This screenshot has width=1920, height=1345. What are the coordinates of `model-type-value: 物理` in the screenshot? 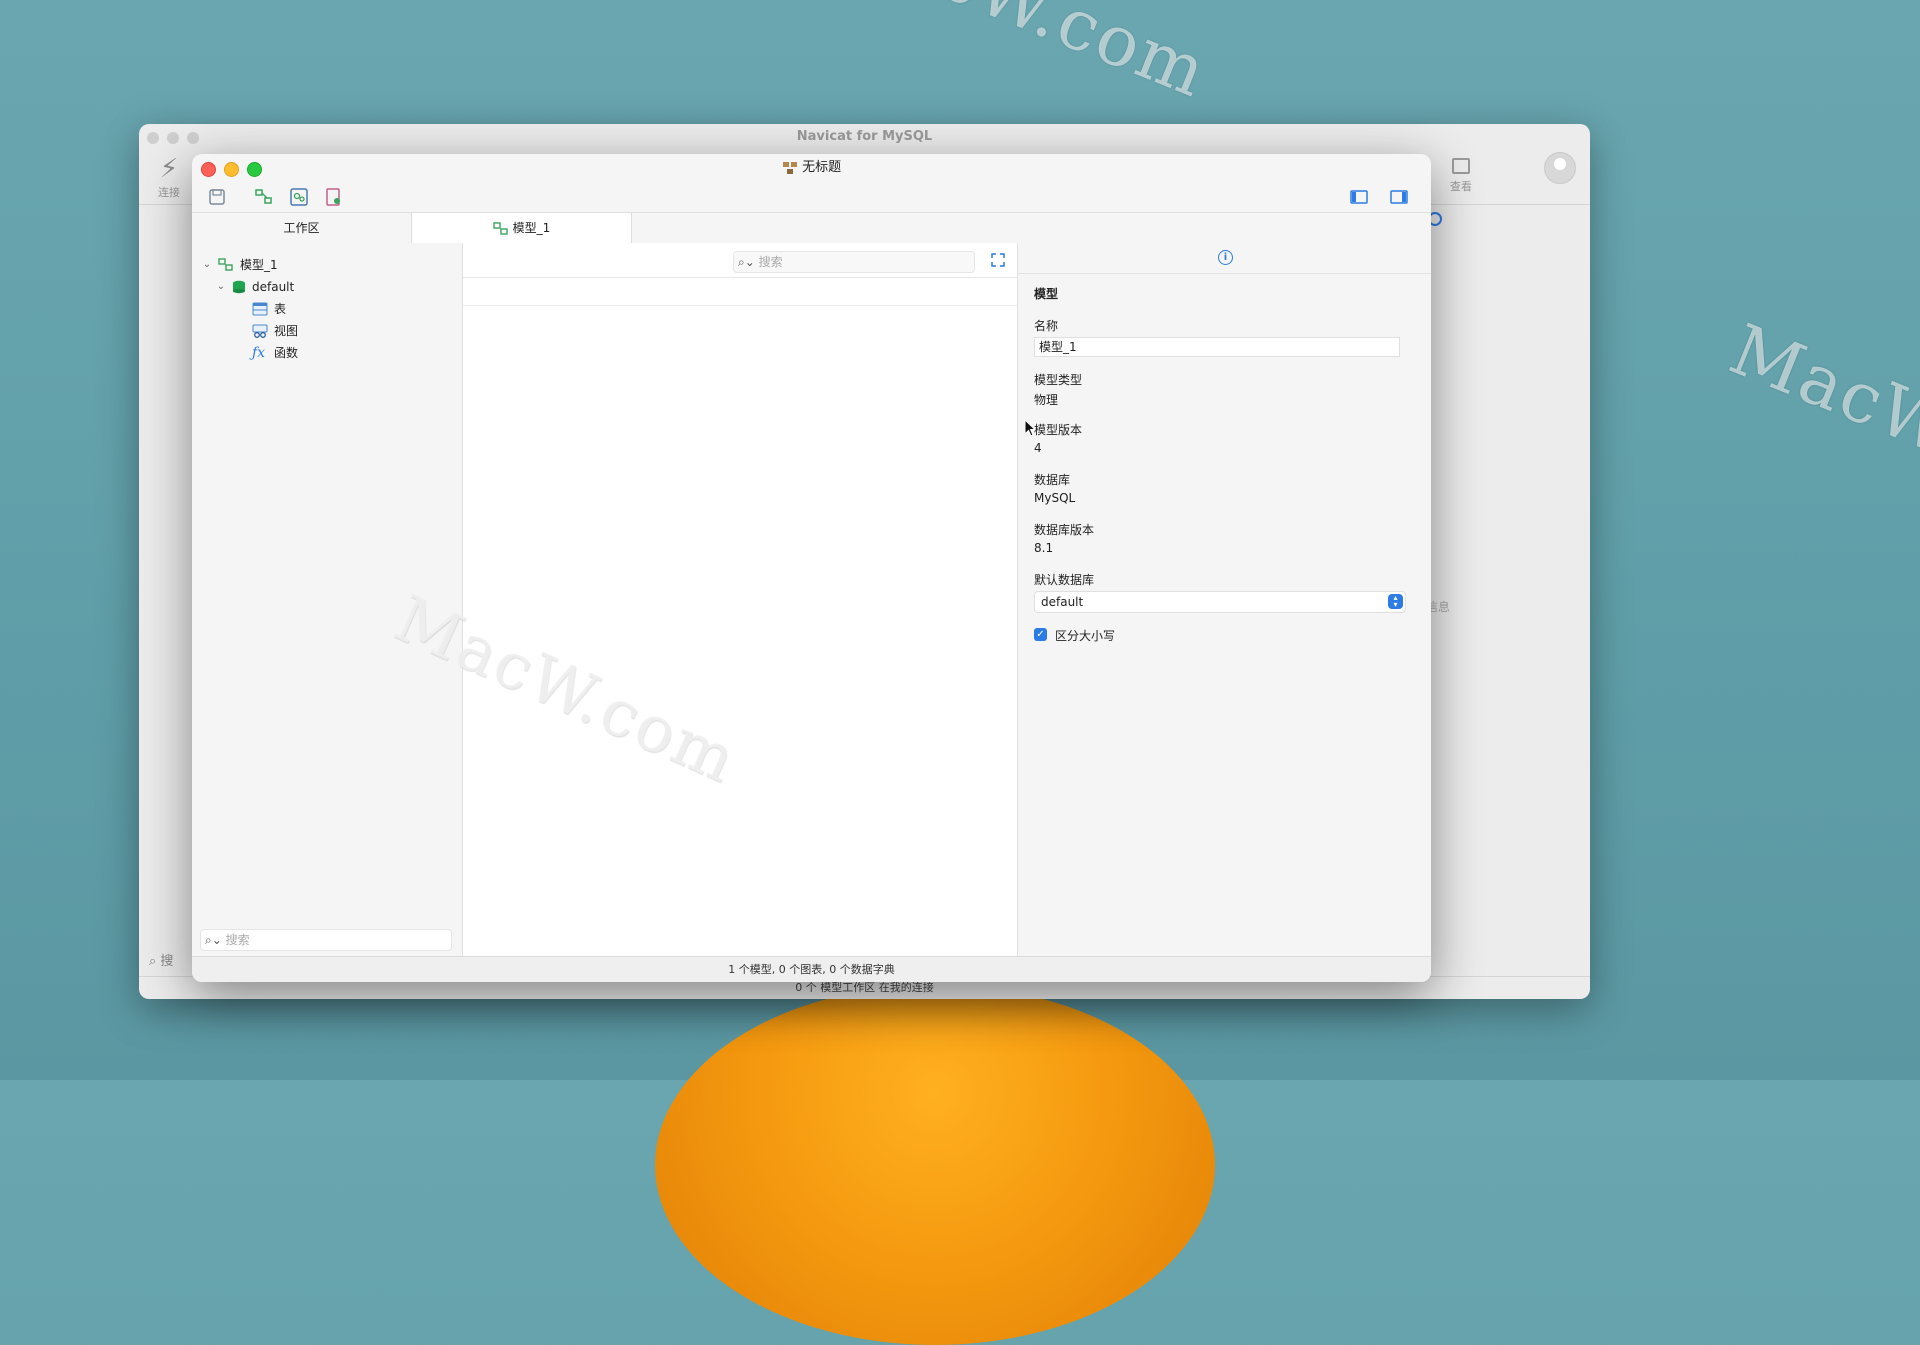 It's located at (1046, 400).